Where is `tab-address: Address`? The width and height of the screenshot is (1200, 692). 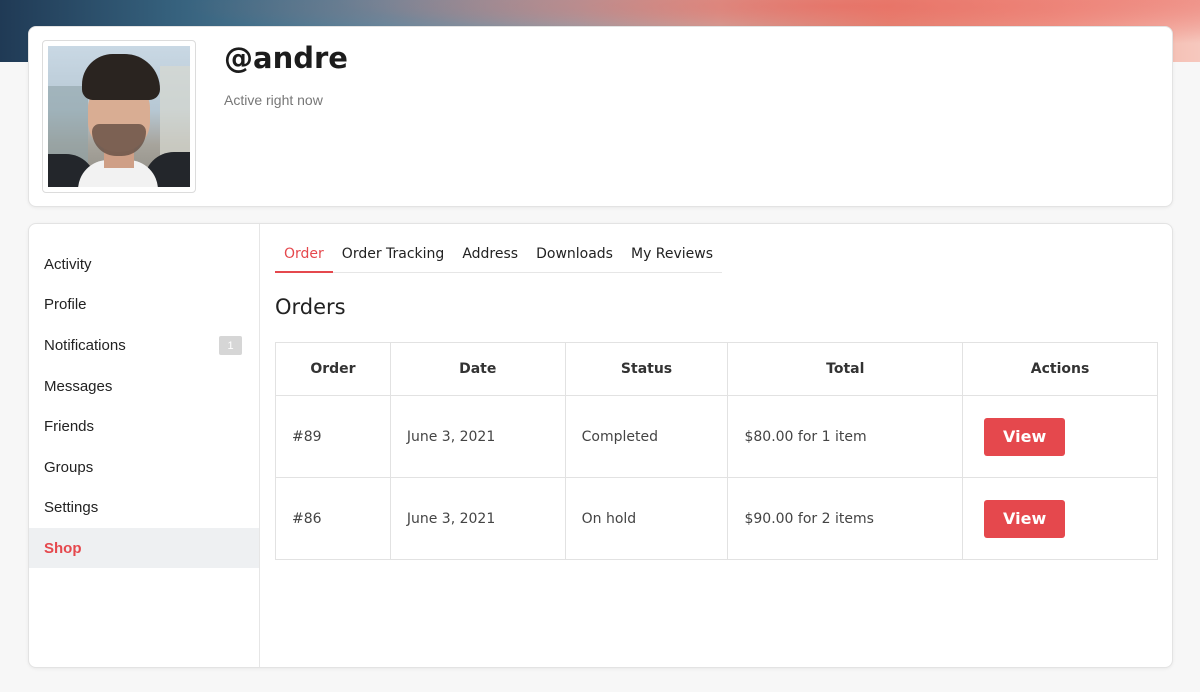 tab-address: Address is located at coordinates (490, 257).